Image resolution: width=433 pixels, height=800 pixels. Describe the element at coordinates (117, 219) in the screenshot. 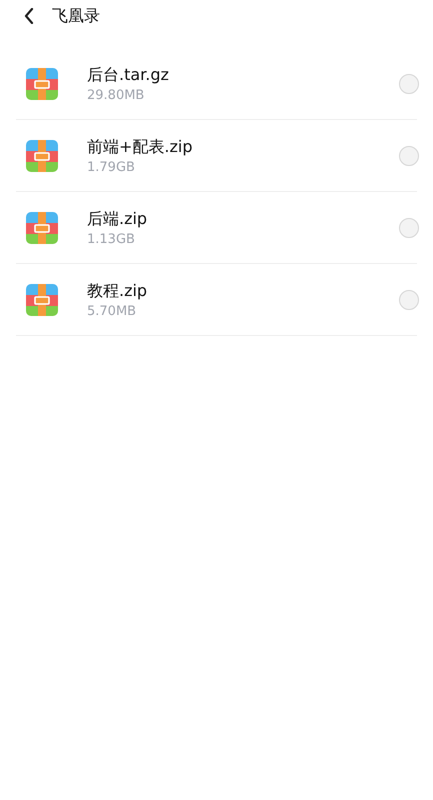

I see `file-name: 后端.zip` at that location.